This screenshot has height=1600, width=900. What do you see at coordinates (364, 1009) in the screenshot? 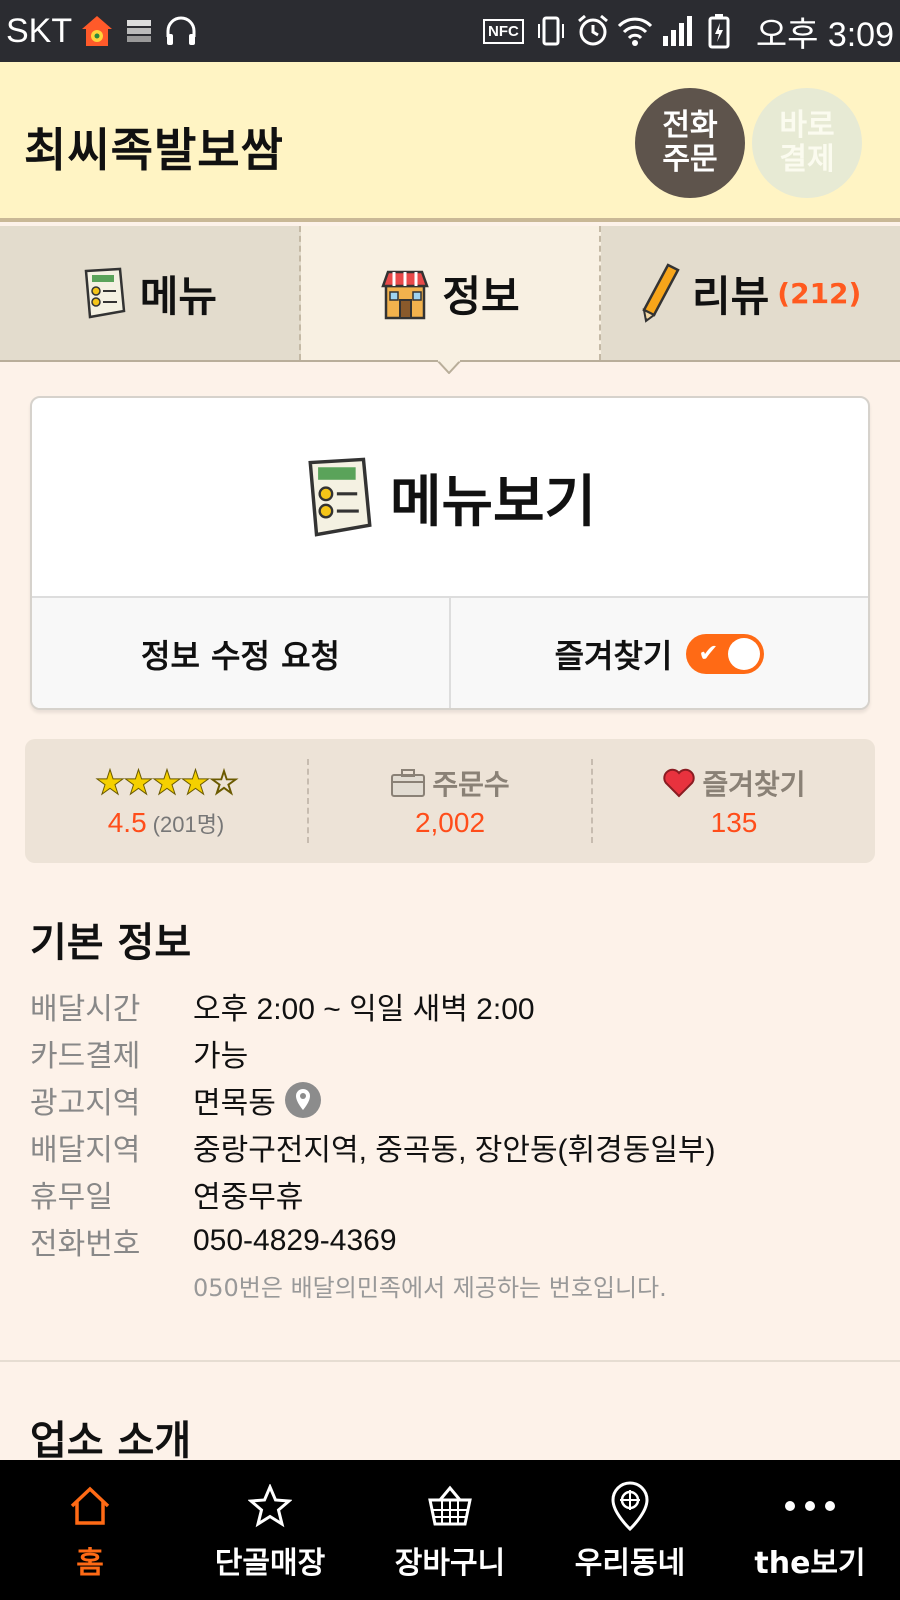
I see `info-value: 오후 2:00 ~ 익일 새벽 2:00` at bounding box center [364, 1009].